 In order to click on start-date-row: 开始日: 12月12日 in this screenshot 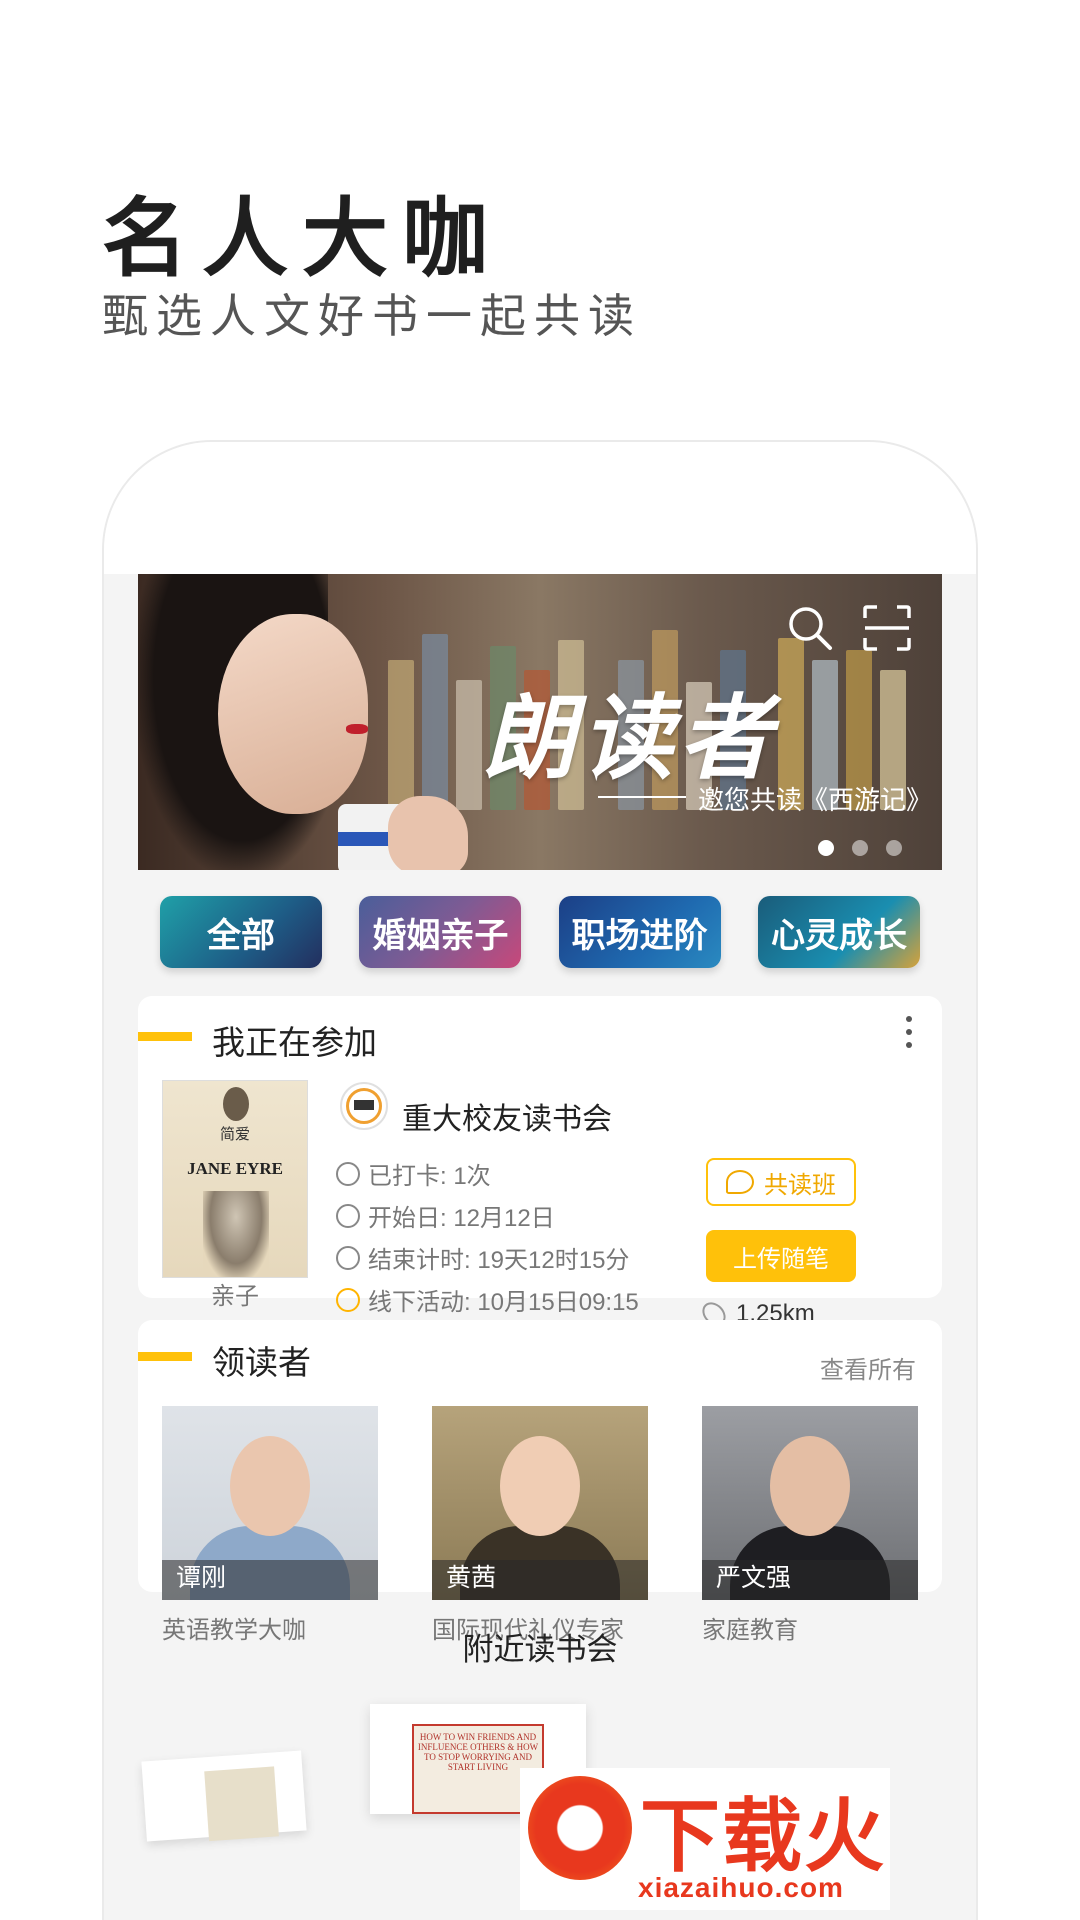, I will do `click(445, 1215)`.